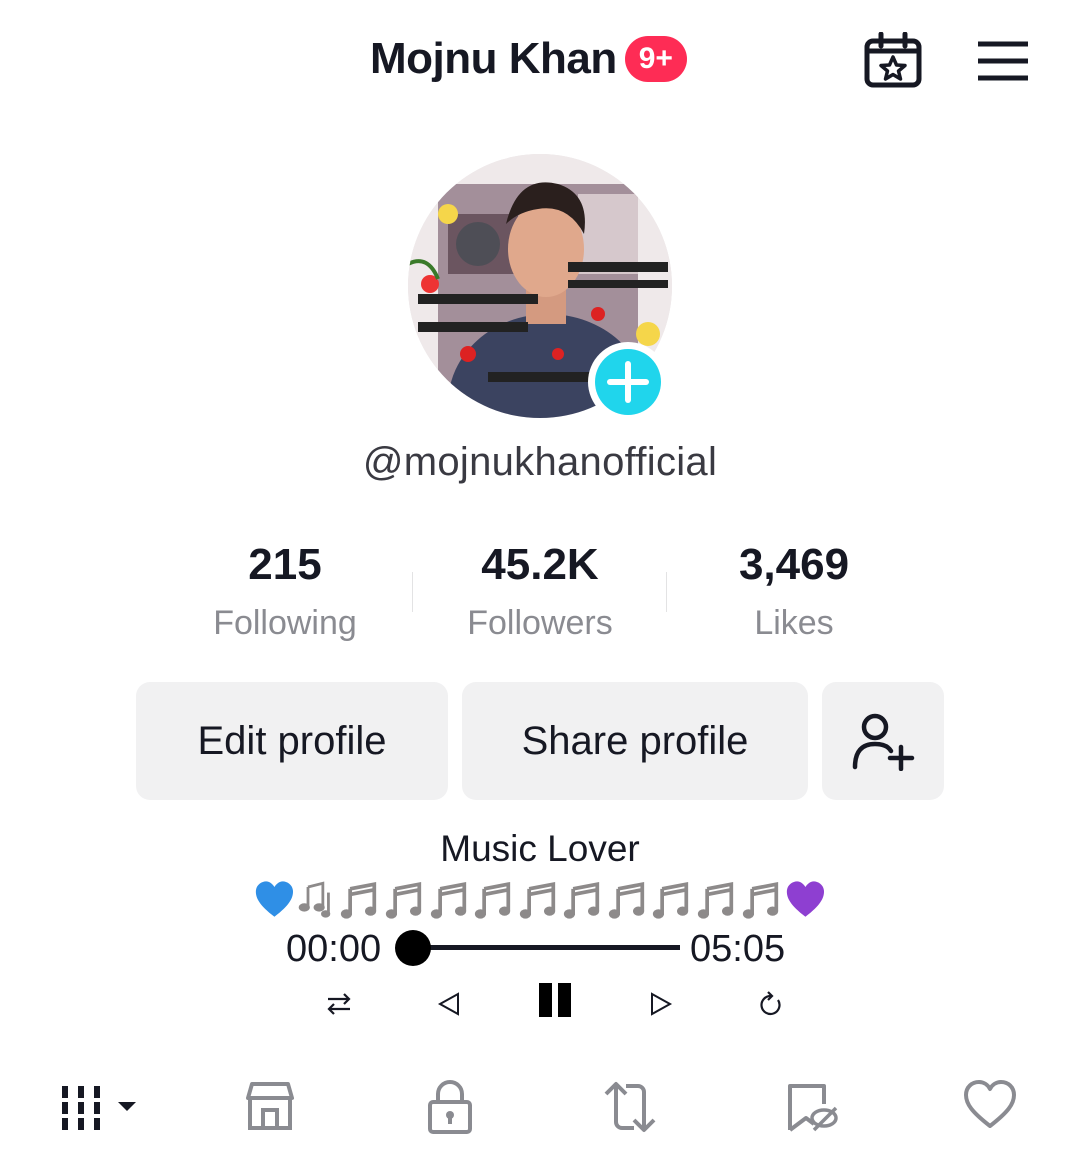  Describe the element at coordinates (285, 591) in the screenshot. I see `stat-following: 215 Following` at that location.